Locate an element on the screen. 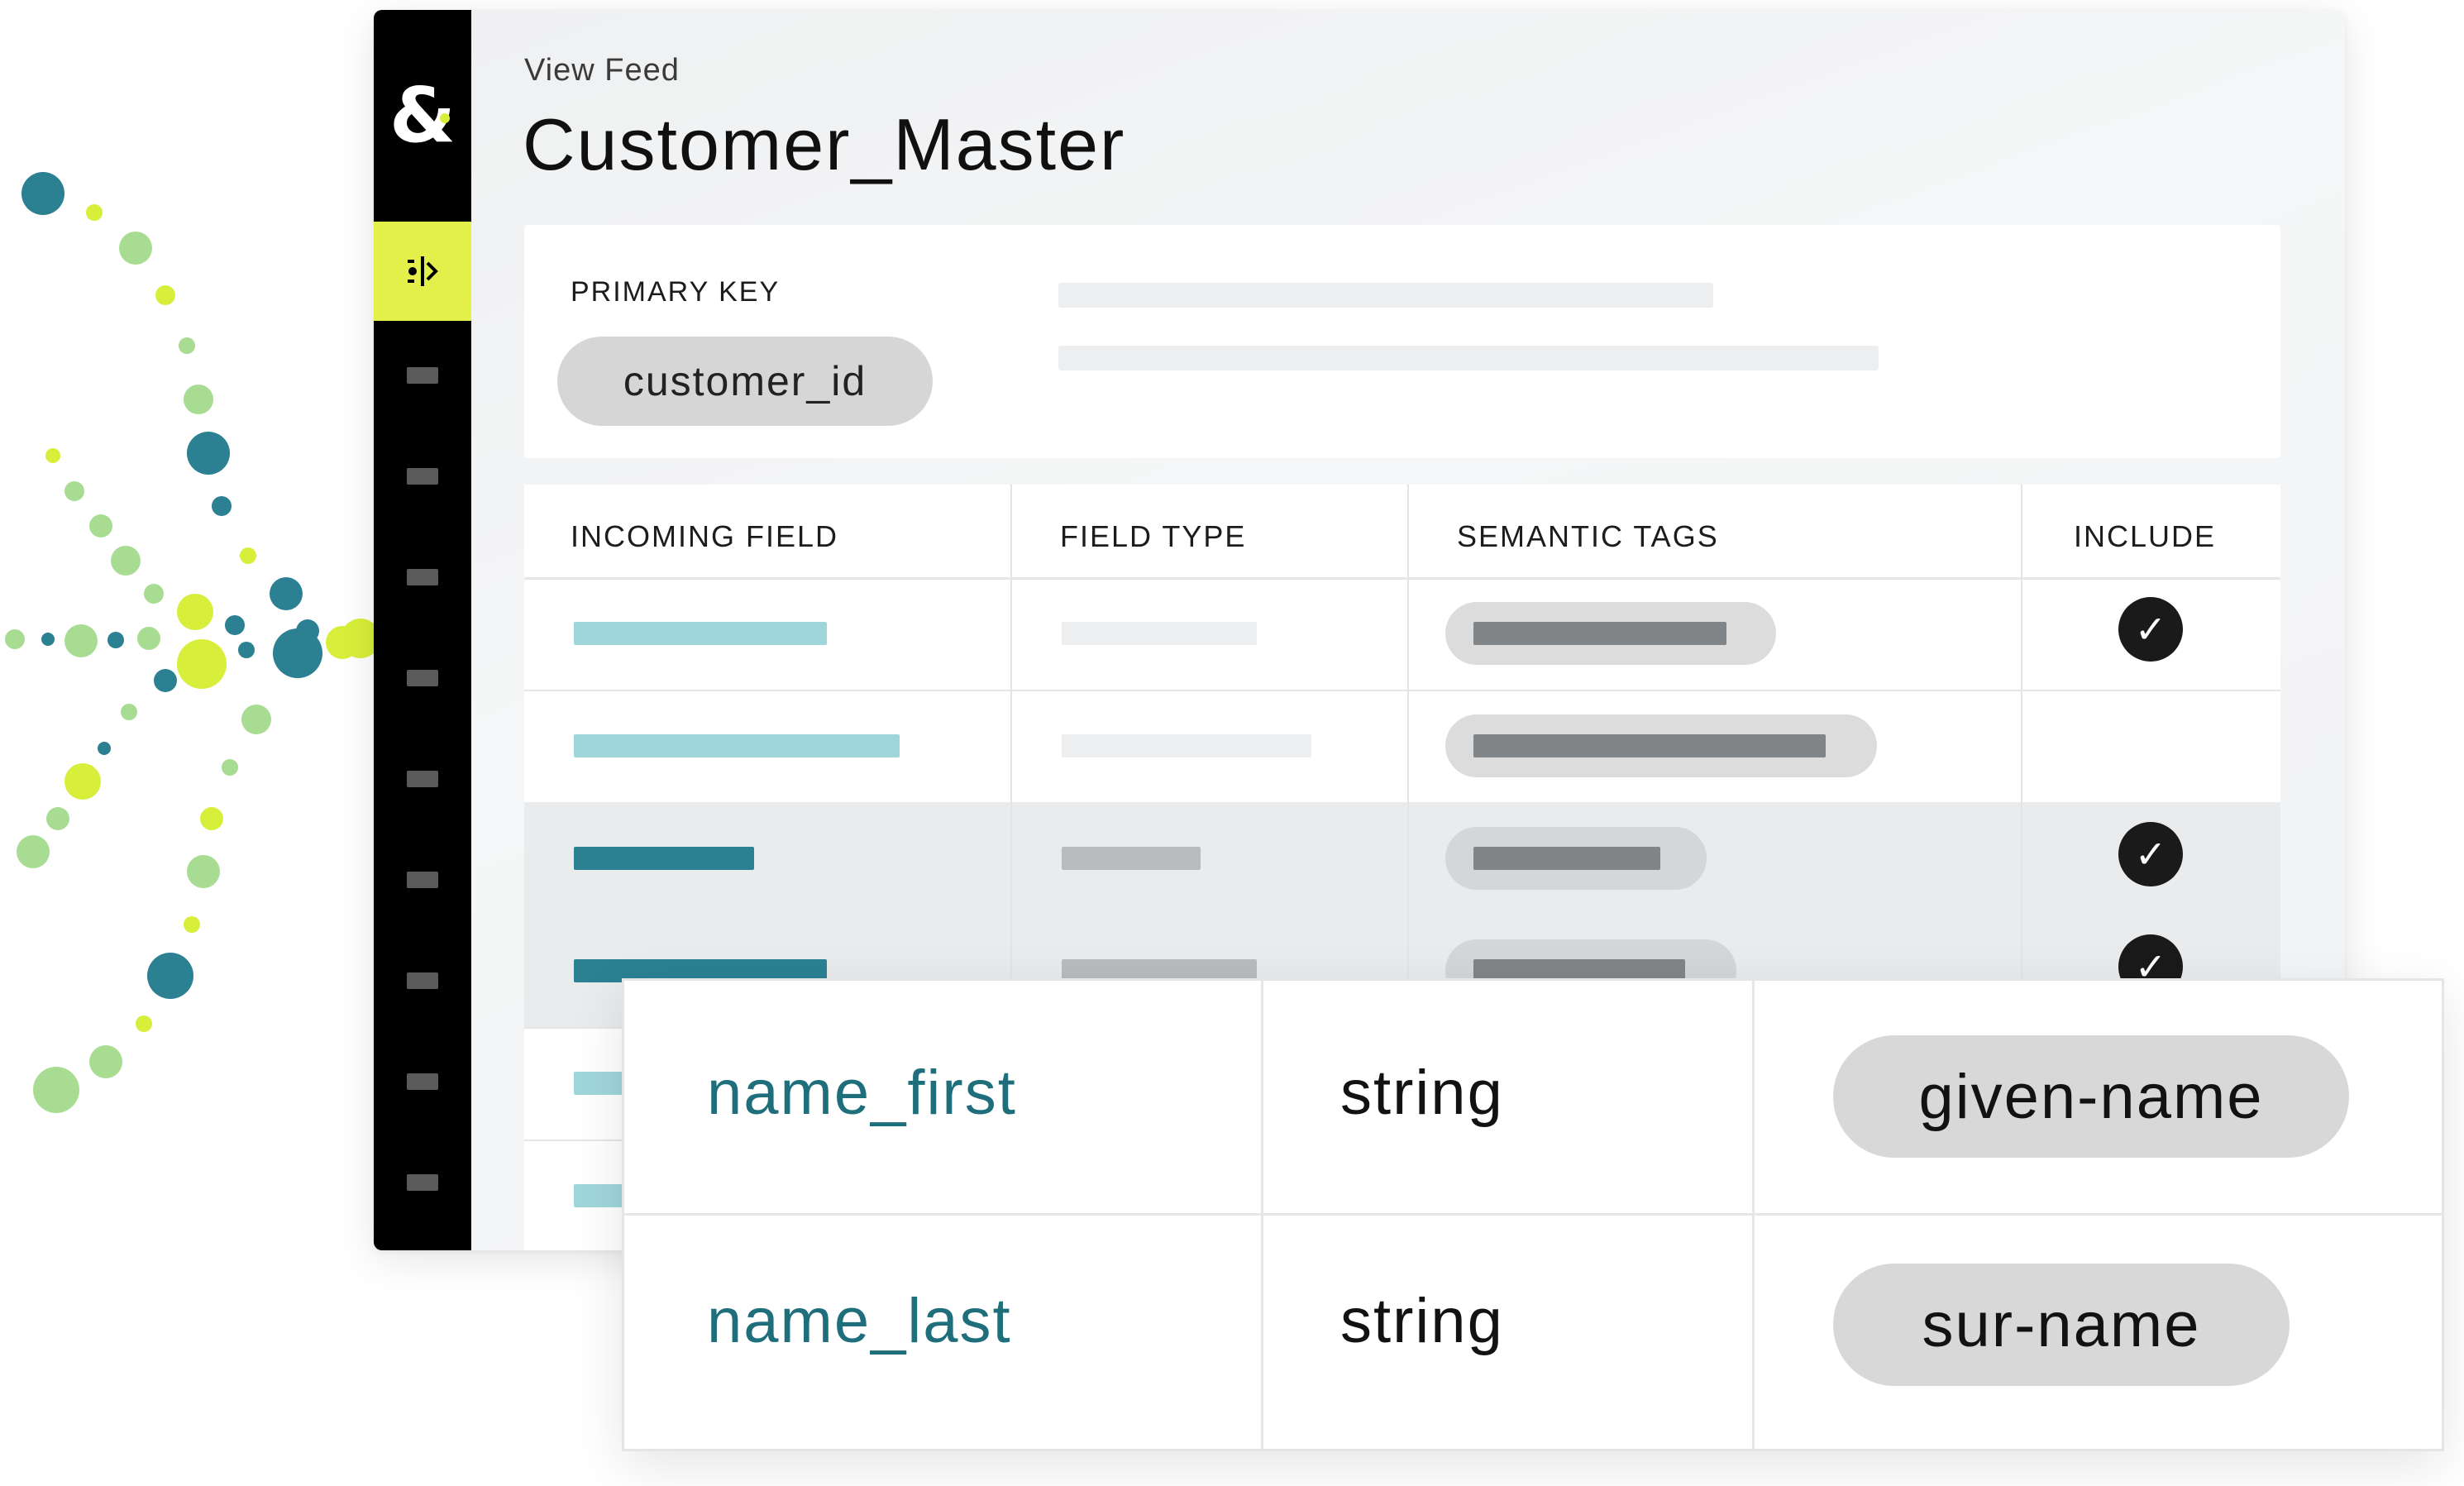 This screenshot has width=2464, height=1486. logo-dot is located at coordinates (445, 118).